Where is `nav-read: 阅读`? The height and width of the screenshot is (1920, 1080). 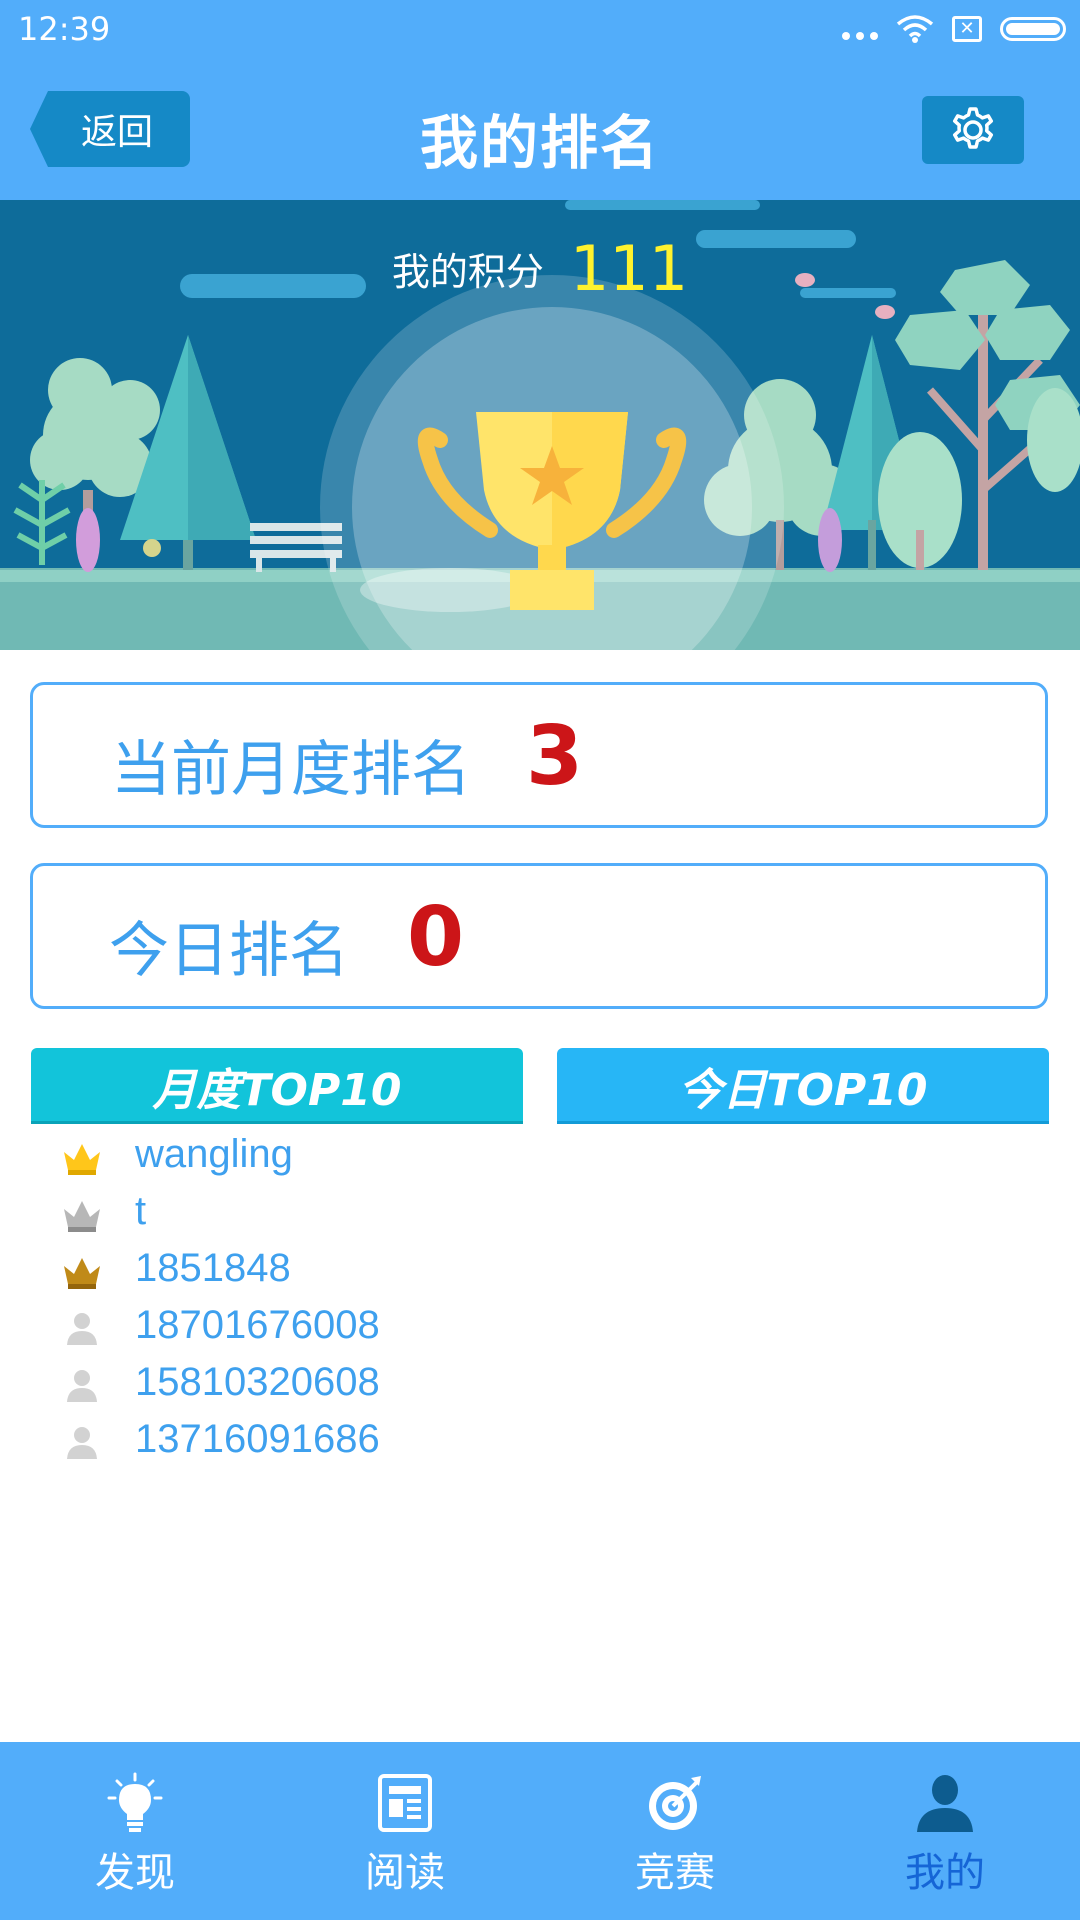 nav-read: 阅读 is located at coordinates (405, 1831).